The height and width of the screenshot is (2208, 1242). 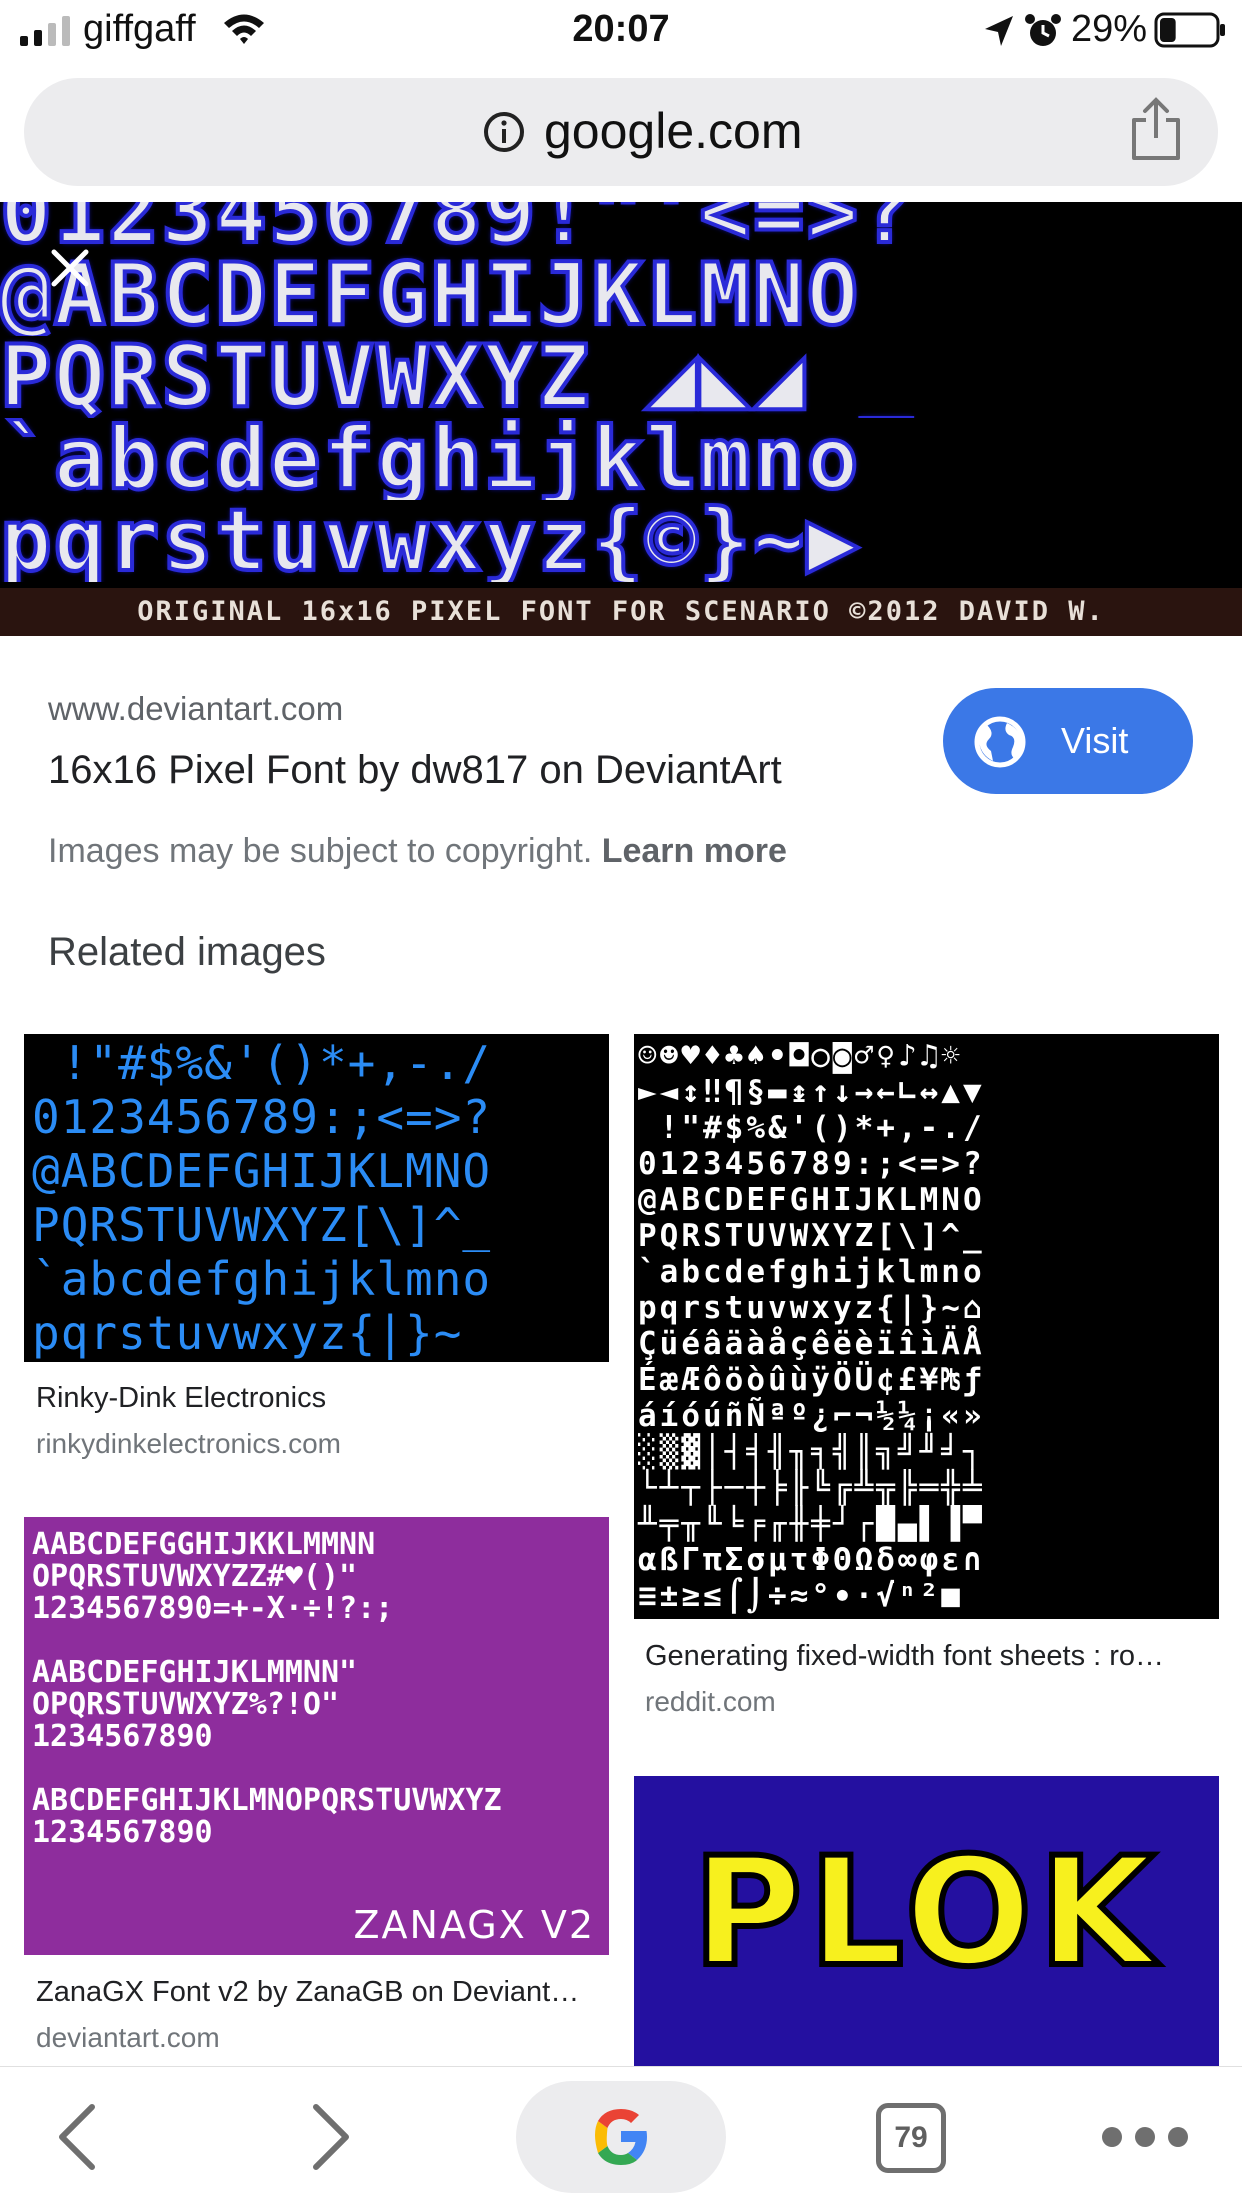 I want to click on share-icon, so click(x=1156, y=129).